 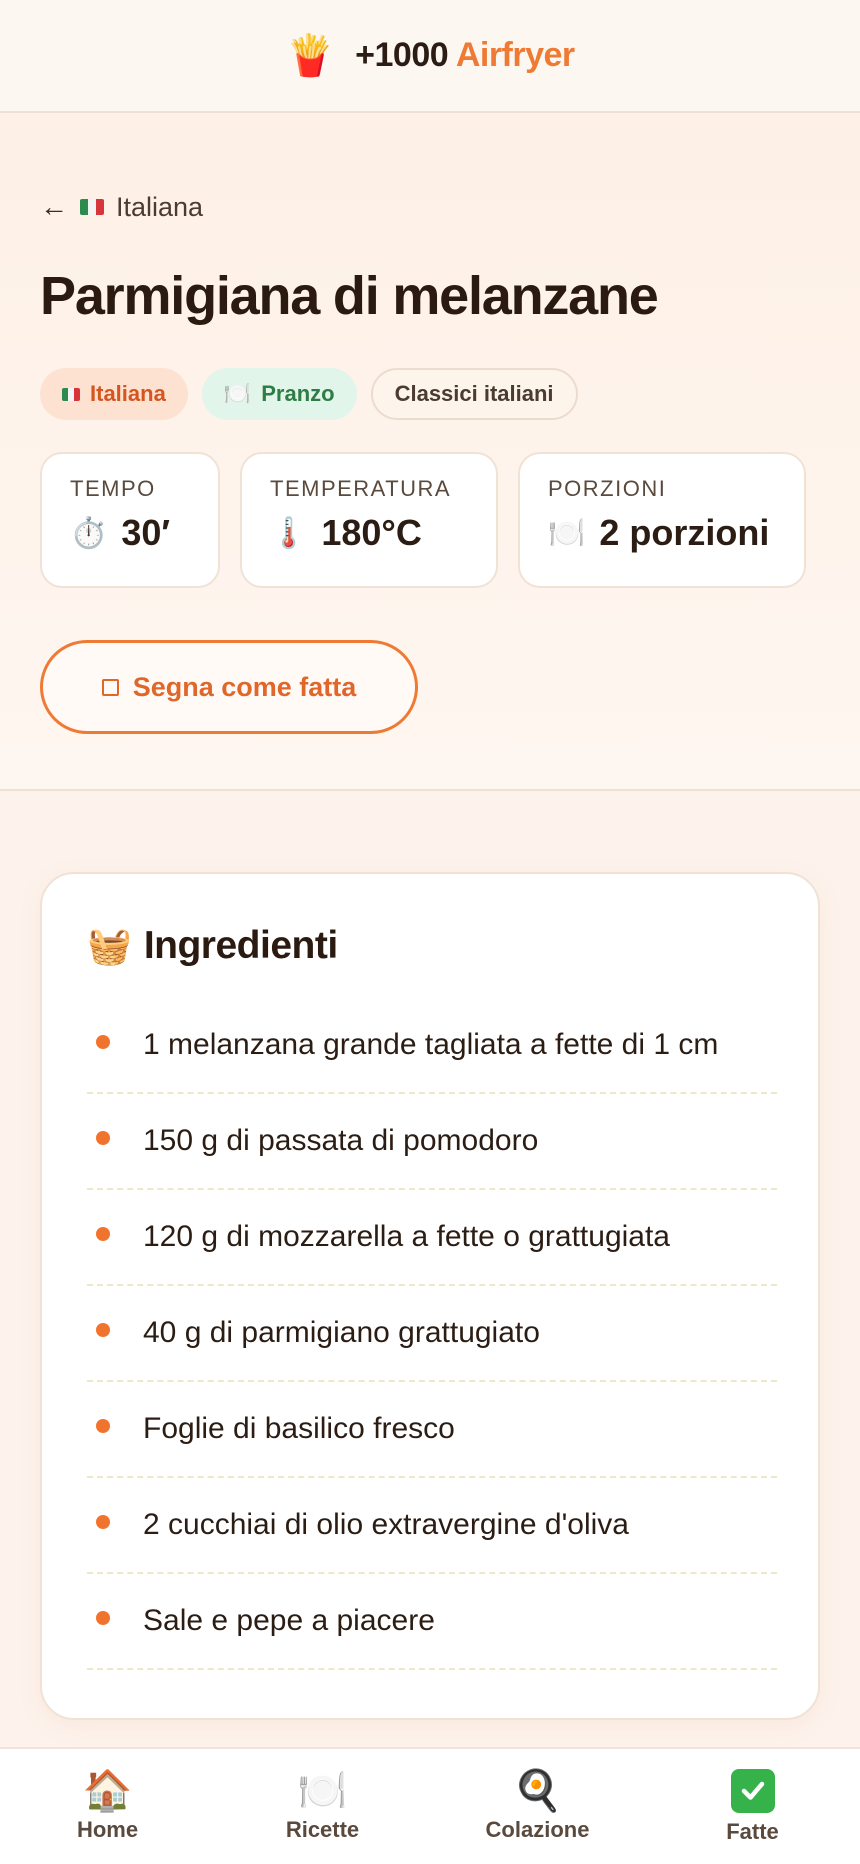 What do you see at coordinates (607, 488) in the screenshot?
I see `stat-label: PORZIONI` at bounding box center [607, 488].